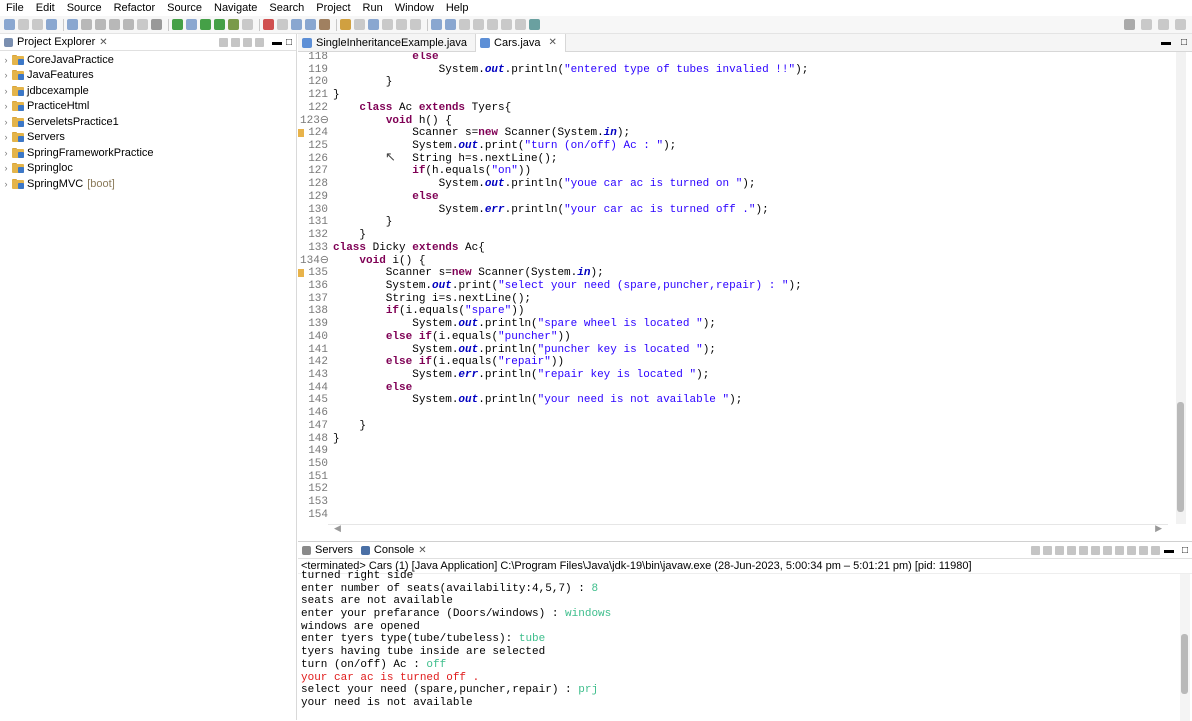  I want to click on menu-item: Run, so click(373, 8).